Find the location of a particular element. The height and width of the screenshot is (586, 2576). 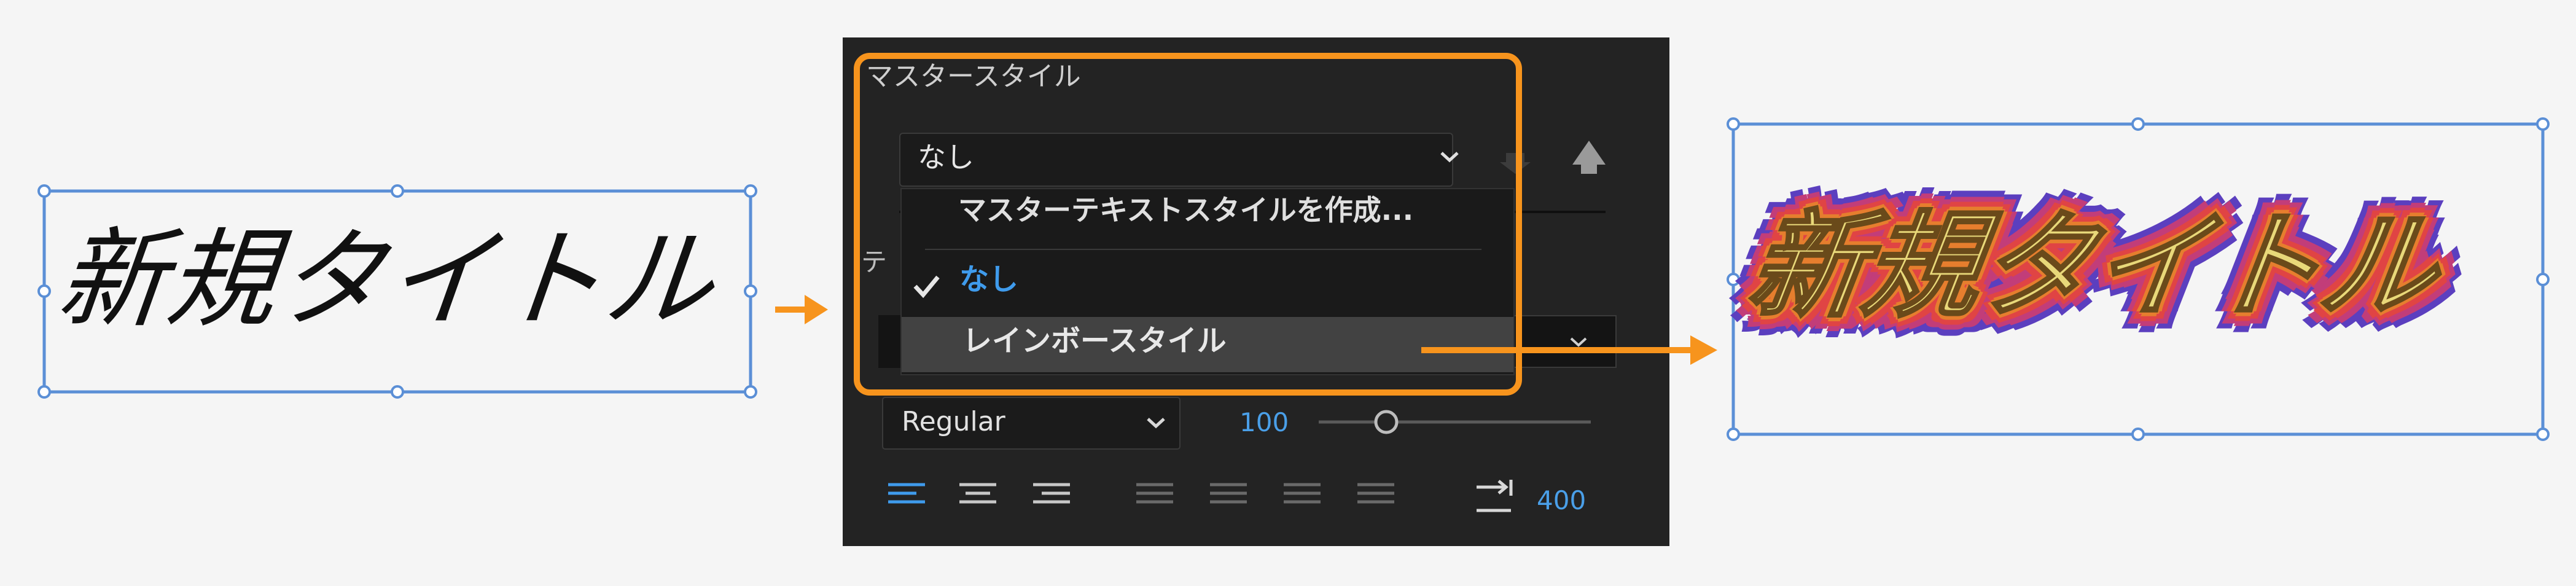

rainbow-title-text: 新規タイトル is located at coordinates (2093, 266).